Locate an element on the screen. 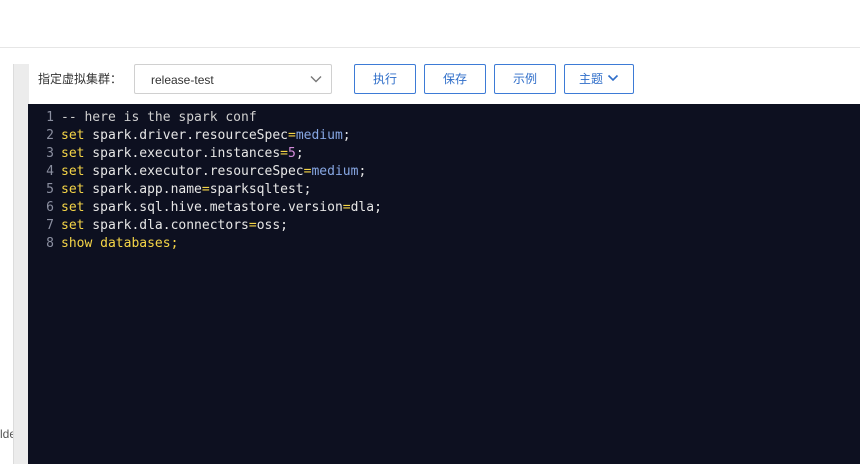 Image resolution: width=860 pixels, height=464 pixels. code-line: 4 set spark.executor.resourceSpec=medium; is located at coordinates (444, 172).